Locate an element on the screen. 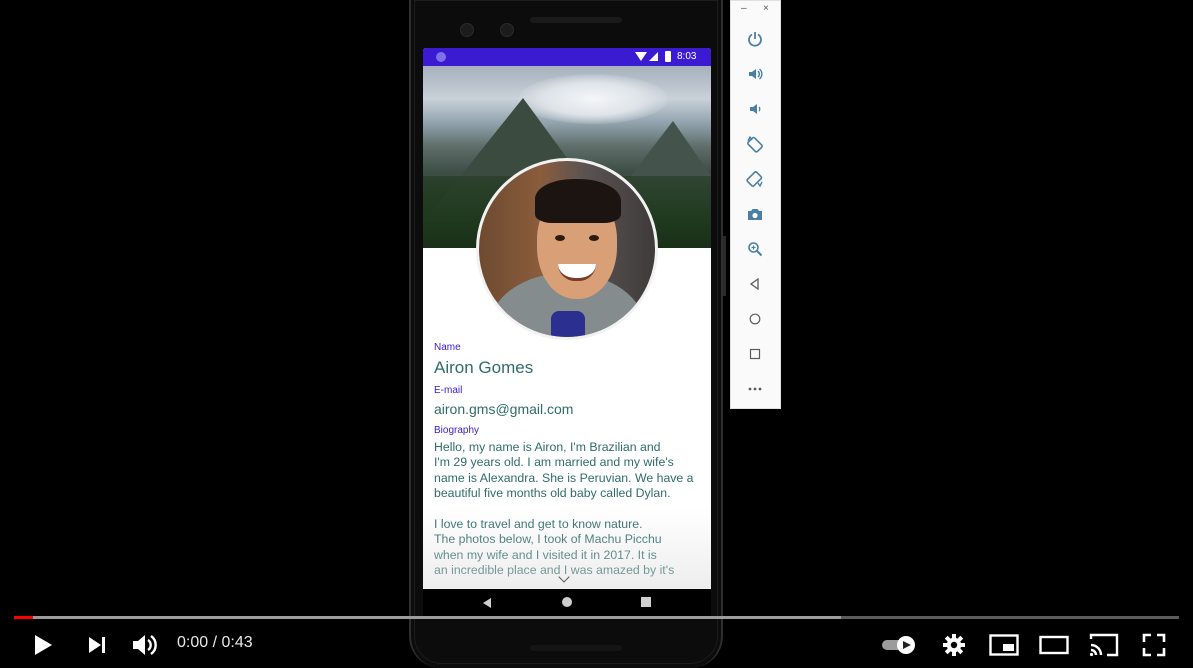 The width and height of the screenshot is (1193, 668). notification-icon is located at coordinates (441, 57).